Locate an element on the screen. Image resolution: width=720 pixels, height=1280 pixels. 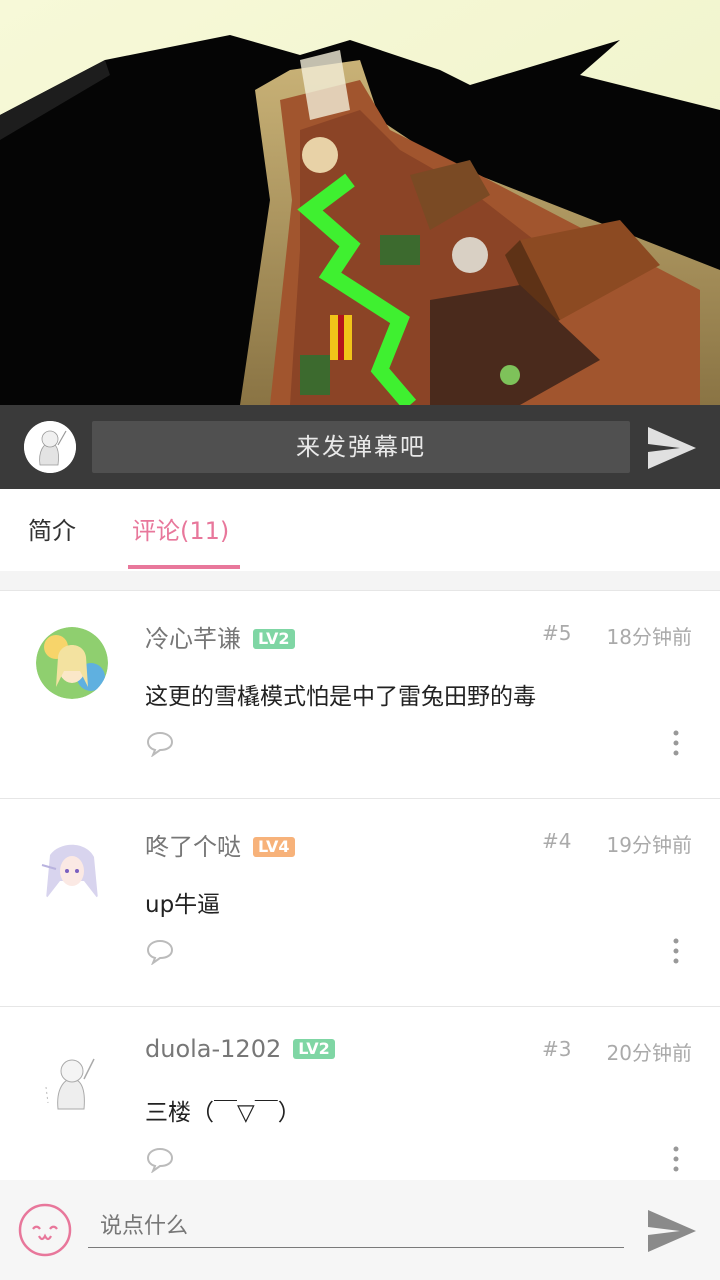
tab-indicator is located at coordinates (184, 567).